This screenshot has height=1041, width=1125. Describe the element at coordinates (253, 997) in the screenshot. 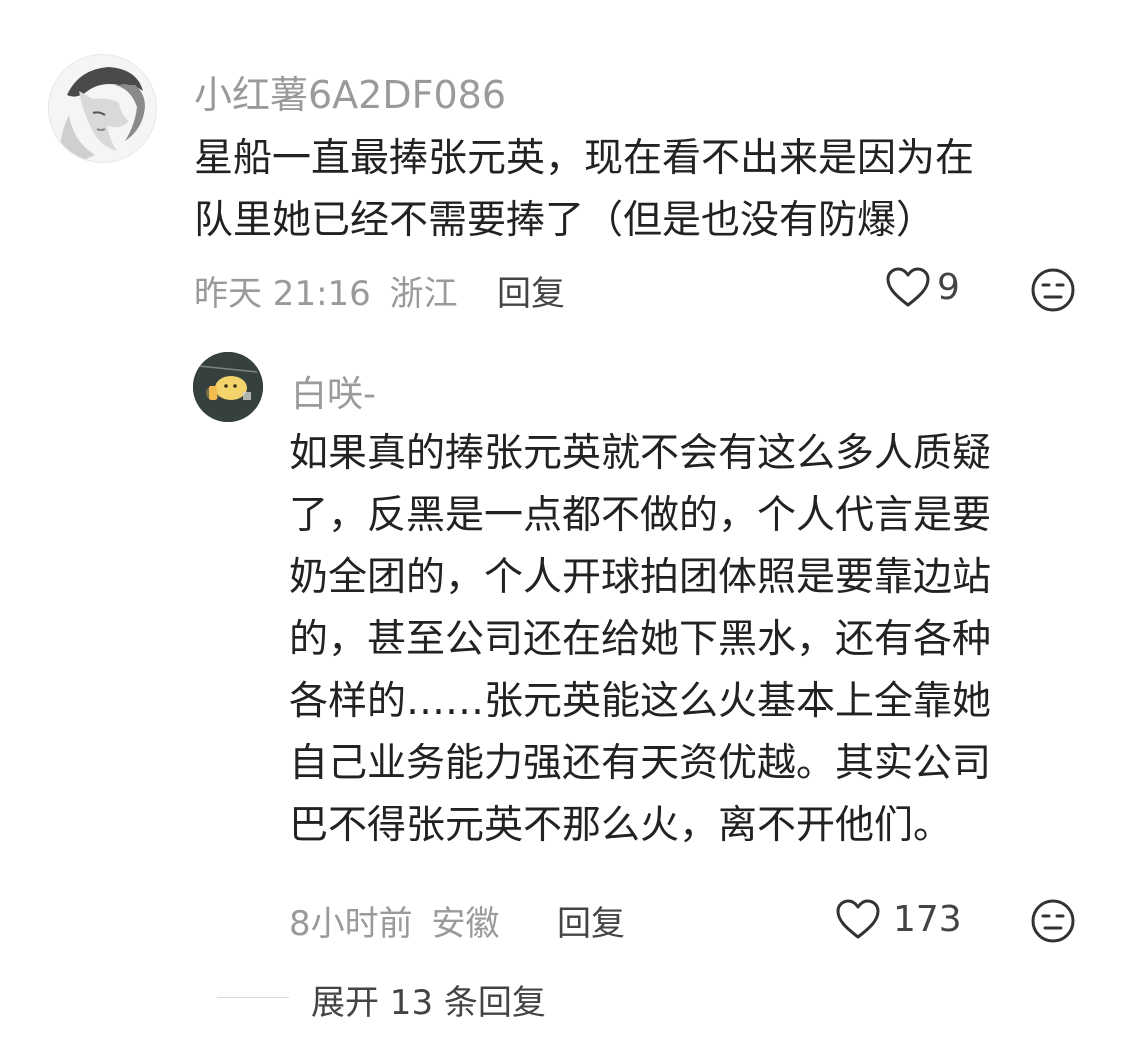

I see `expand-divider` at that location.